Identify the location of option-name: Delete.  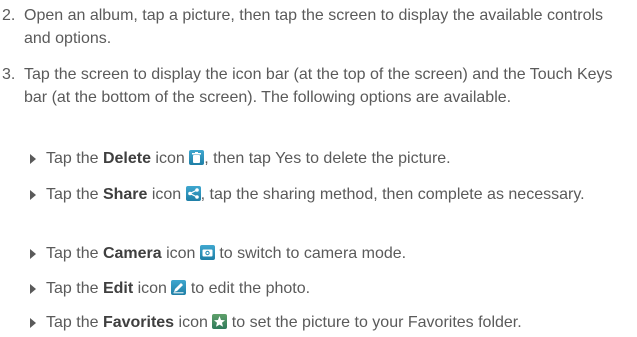
(126, 158).